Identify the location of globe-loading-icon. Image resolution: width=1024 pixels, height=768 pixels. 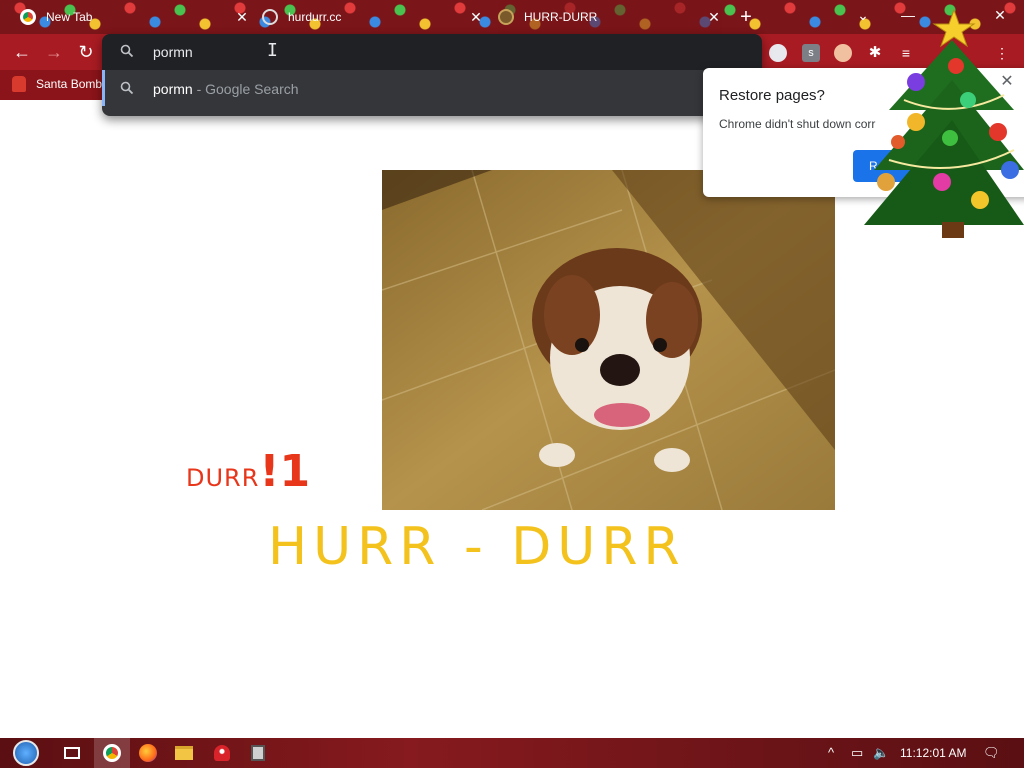
(270, 17).